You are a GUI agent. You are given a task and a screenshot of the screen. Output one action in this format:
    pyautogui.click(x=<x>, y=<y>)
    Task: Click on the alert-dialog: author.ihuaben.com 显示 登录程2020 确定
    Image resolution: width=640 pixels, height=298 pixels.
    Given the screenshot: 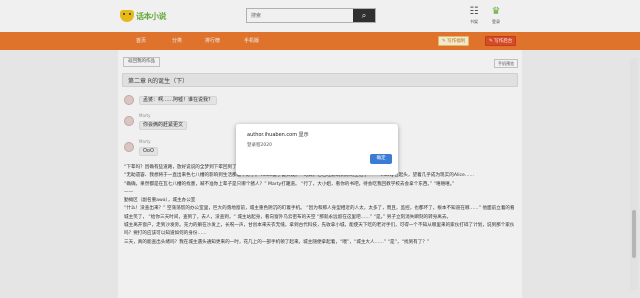 What is the action you would take?
    pyautogui.click(x=317, y=149)
    